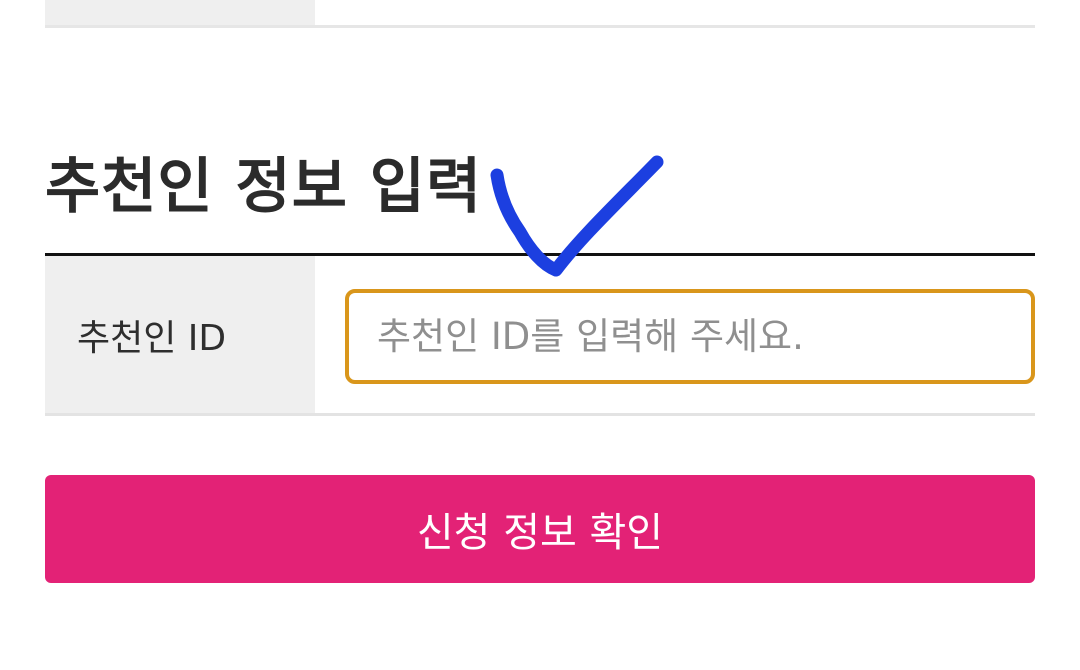 The height and width of the screenshot is (670, 1080). What do you see at coordinates (264, 187) in the screenshot?
I see `section-title: 추천인 정보 입력` at bounding box center [264, 187].